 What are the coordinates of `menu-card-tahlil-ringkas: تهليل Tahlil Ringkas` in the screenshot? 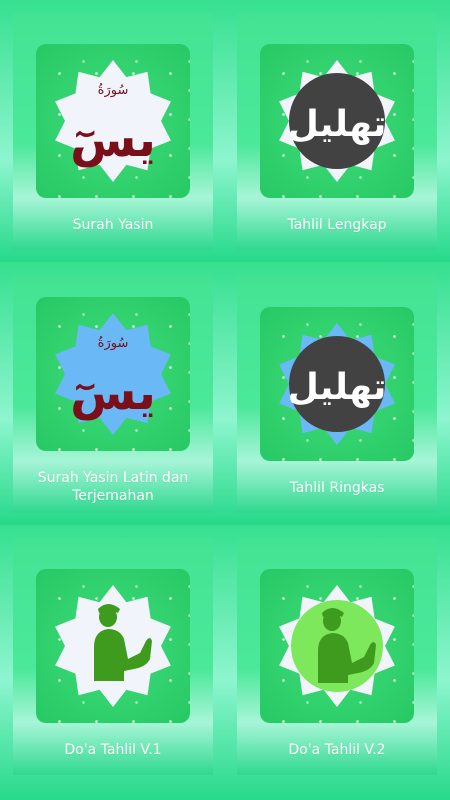 It's located at (337, 394).